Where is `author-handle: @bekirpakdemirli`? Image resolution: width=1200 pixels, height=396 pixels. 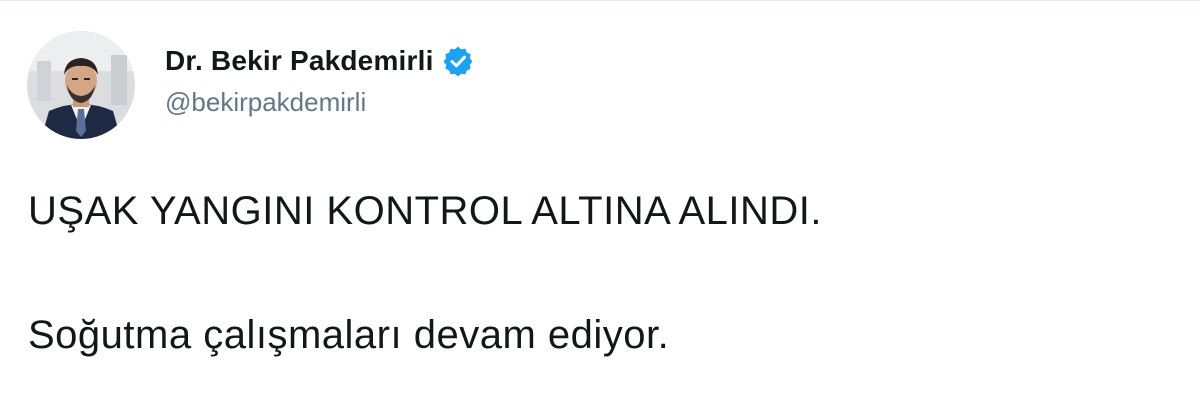
author-handle: @bekirpakdemirli is located at coordinates (265, 102).